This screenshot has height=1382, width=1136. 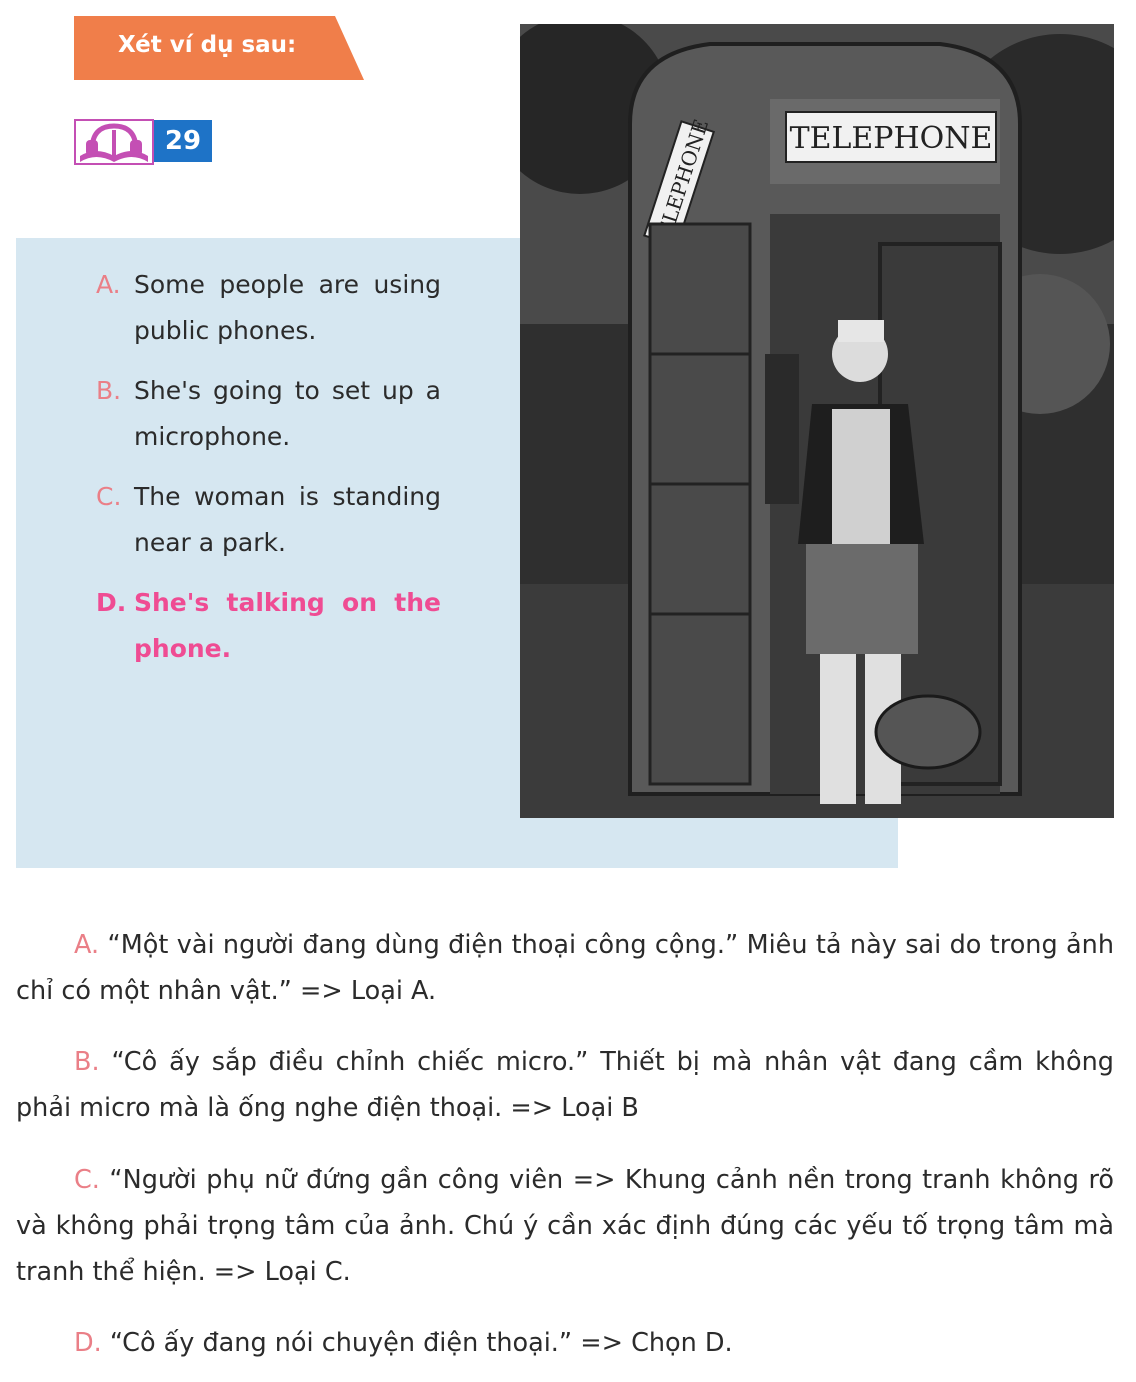 What do you see at coordinates (108, 284) in the screenshot?
I see `option-letter: A.` at bounding box center [108, 284].